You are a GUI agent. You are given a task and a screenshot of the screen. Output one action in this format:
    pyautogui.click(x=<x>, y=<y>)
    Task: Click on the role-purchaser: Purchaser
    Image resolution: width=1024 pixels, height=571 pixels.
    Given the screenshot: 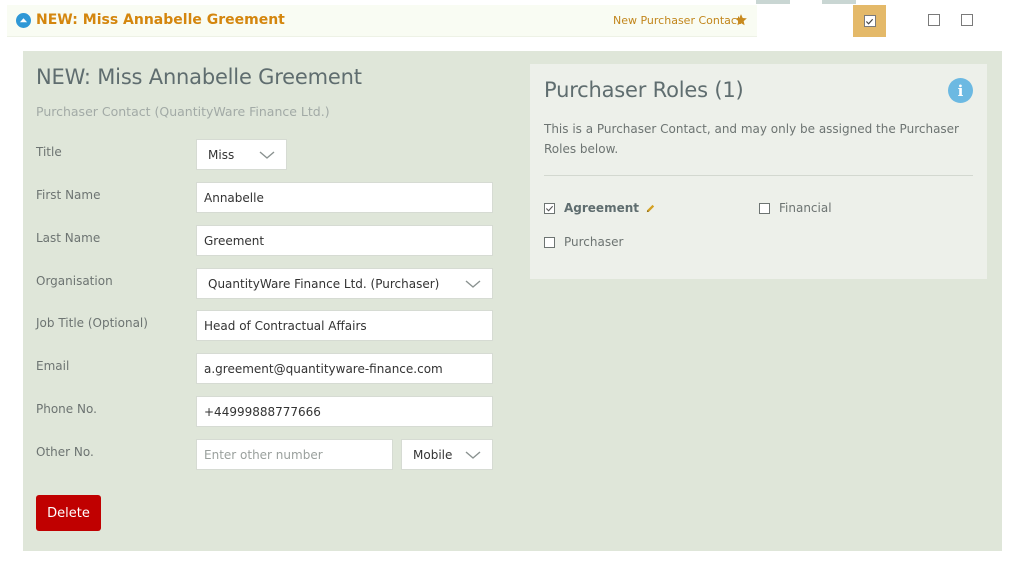 What is the action you would take?
    pyautogui.click(x=583, y=242)
    